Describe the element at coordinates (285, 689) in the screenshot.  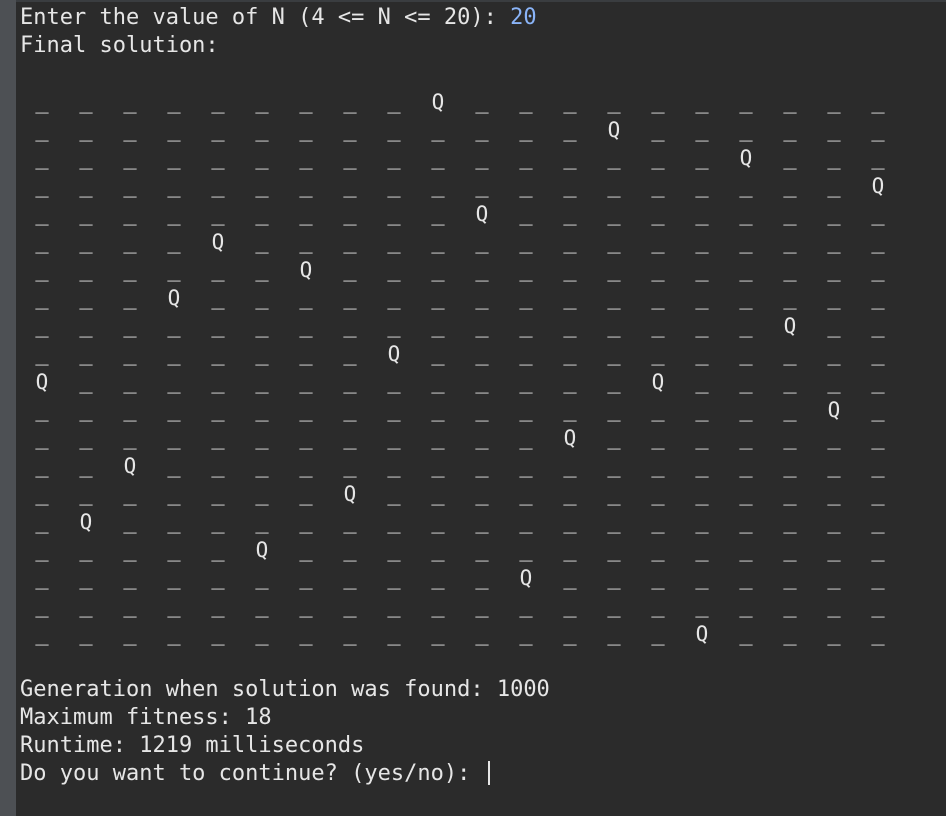
I see `generation-line: Generation when solution was found: 1000` at that location.